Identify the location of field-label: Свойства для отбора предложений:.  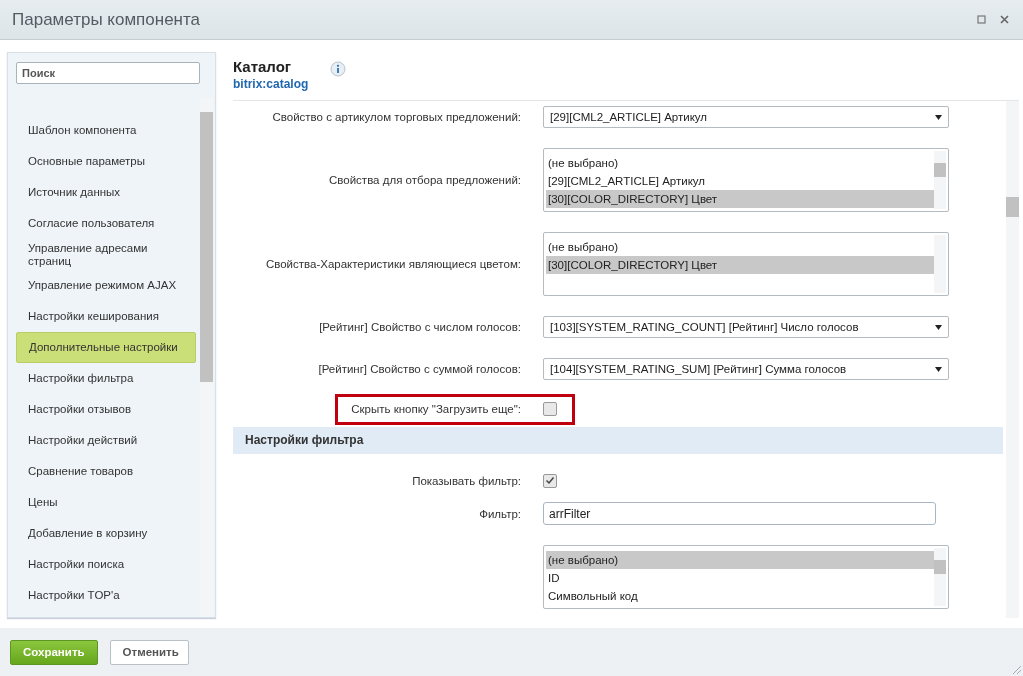
(425, 180).